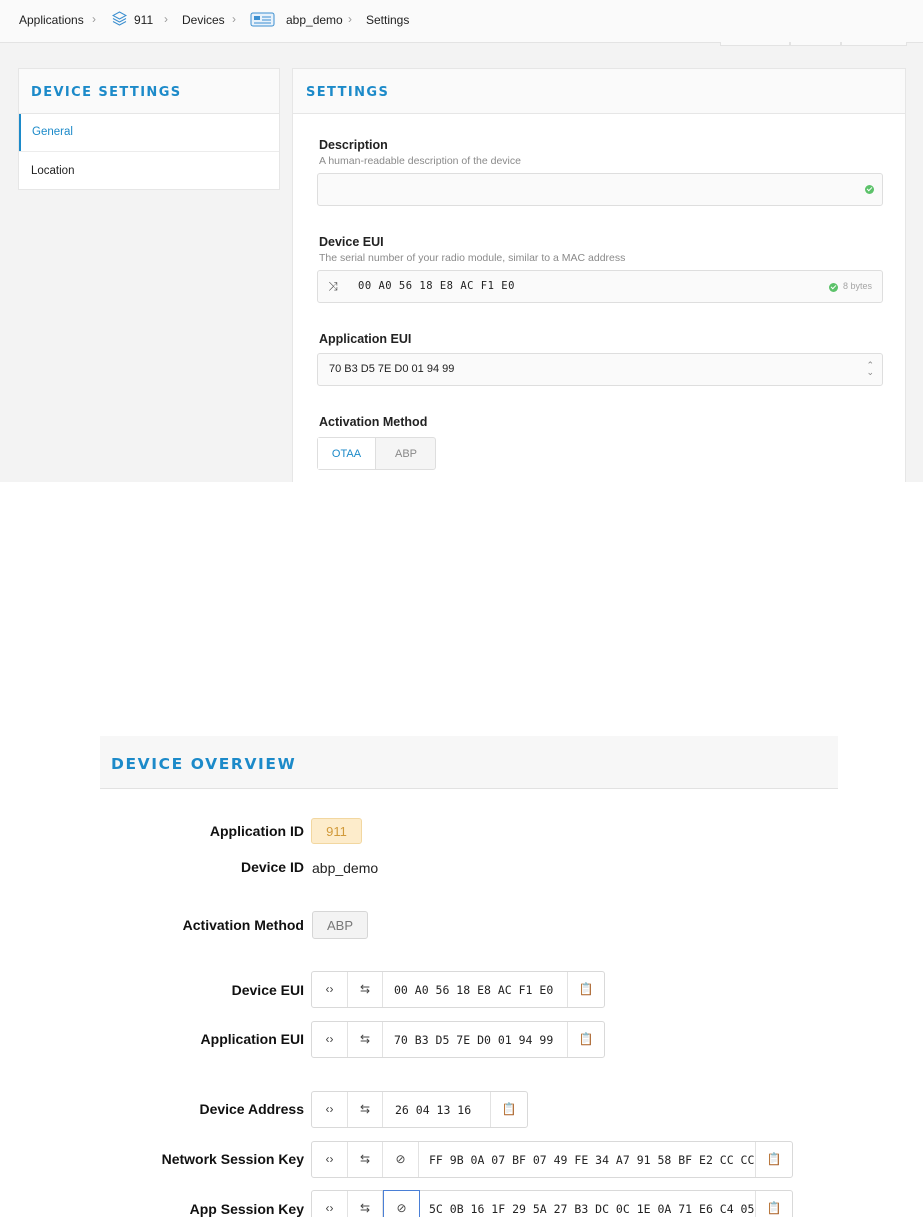  I want to click on sidebar-item-label: General, so click(52, 132).